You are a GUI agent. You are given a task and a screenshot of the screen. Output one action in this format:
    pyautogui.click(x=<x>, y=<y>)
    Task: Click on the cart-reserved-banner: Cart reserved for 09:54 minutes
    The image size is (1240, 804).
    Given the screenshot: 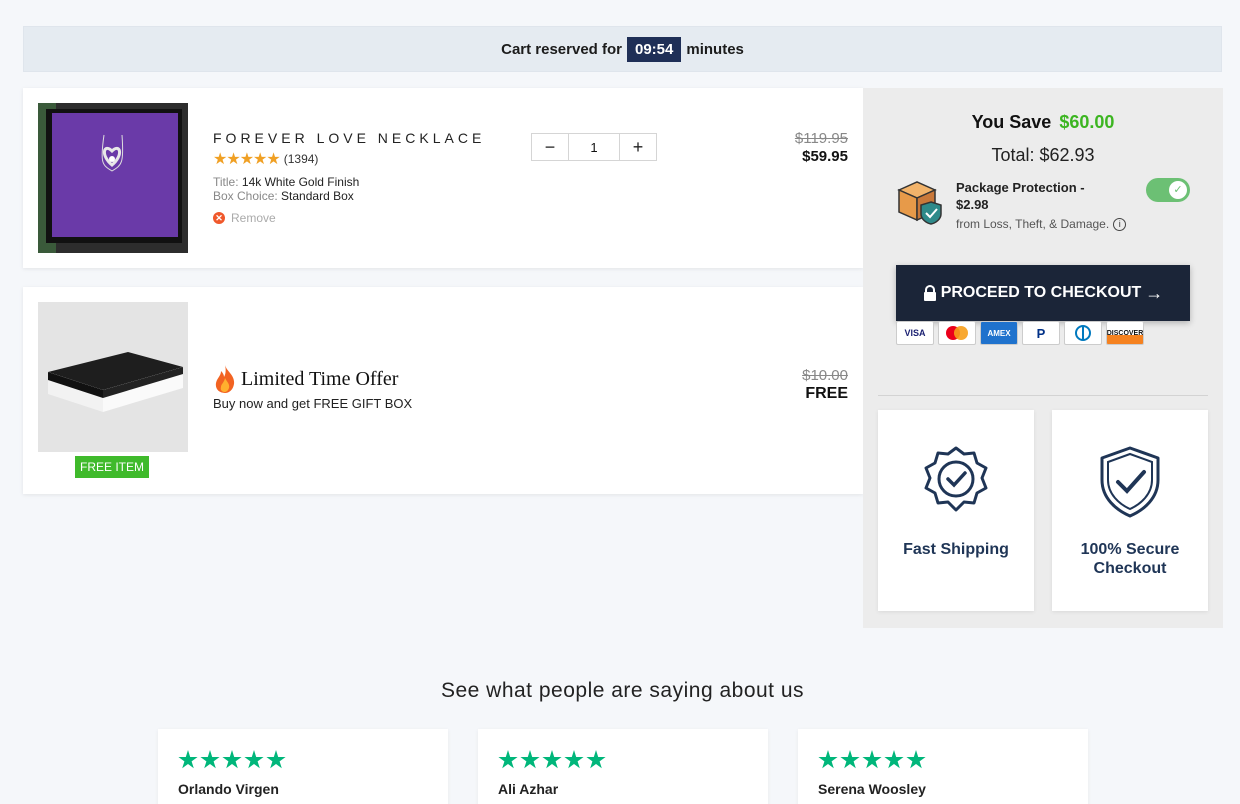 What is the action you would take?
    pyautogui.click(x=622, y=49)
    